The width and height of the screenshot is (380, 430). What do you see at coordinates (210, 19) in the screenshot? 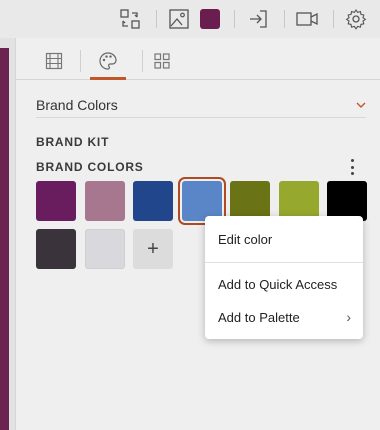
I see `color-swatch-button` at bounding box center [210, 19].